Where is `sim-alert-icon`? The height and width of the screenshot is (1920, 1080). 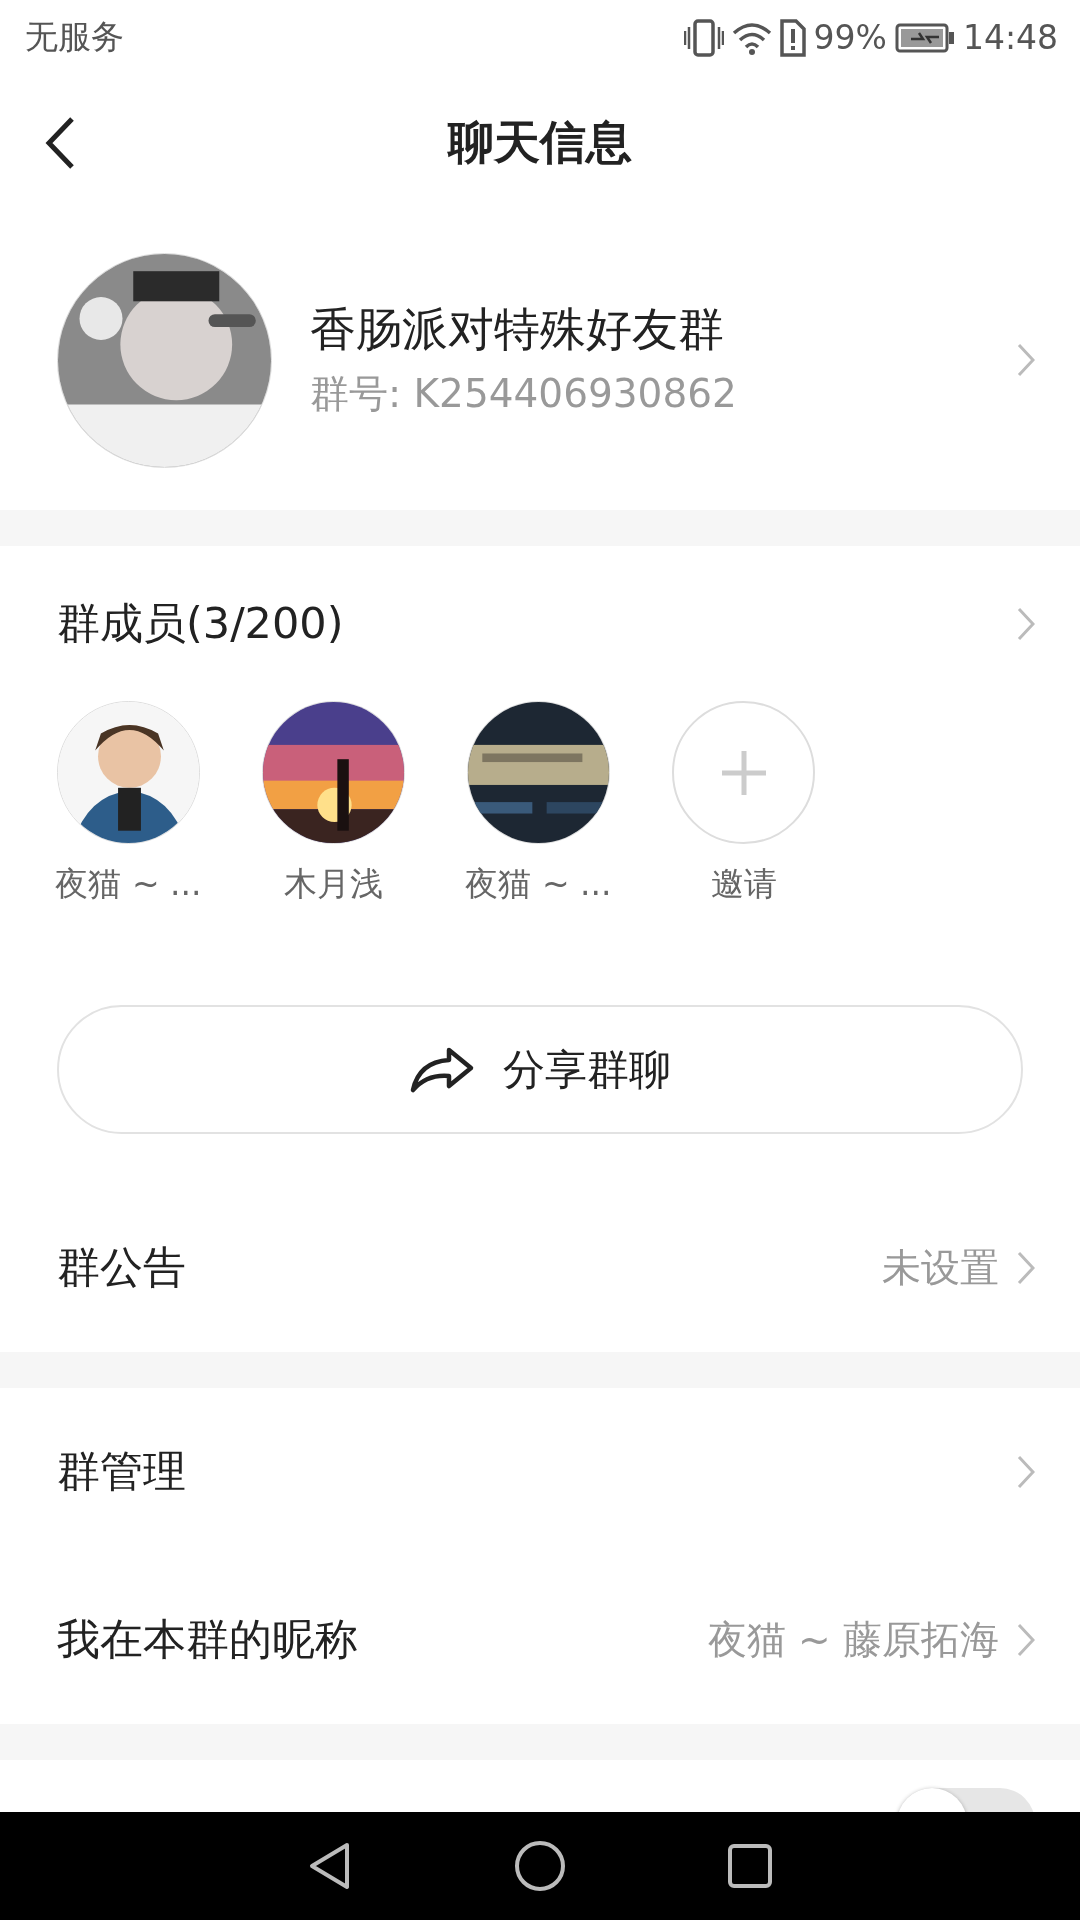 sim-alert-icon is located at coordinates (792, 37).